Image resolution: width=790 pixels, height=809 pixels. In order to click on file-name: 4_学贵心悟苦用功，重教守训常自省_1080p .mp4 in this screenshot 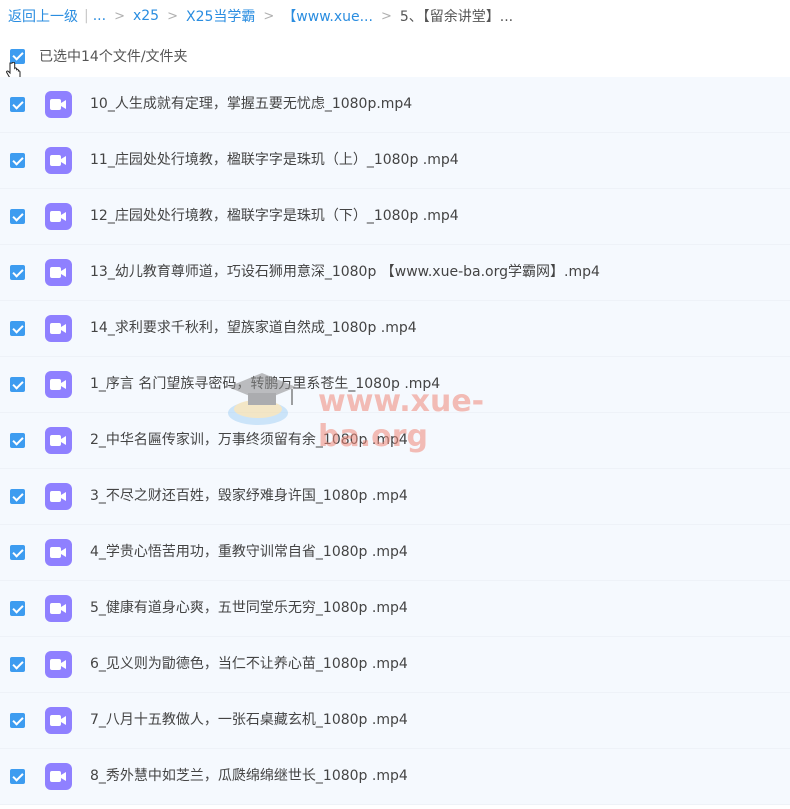, I will do `click(249, 552)`.